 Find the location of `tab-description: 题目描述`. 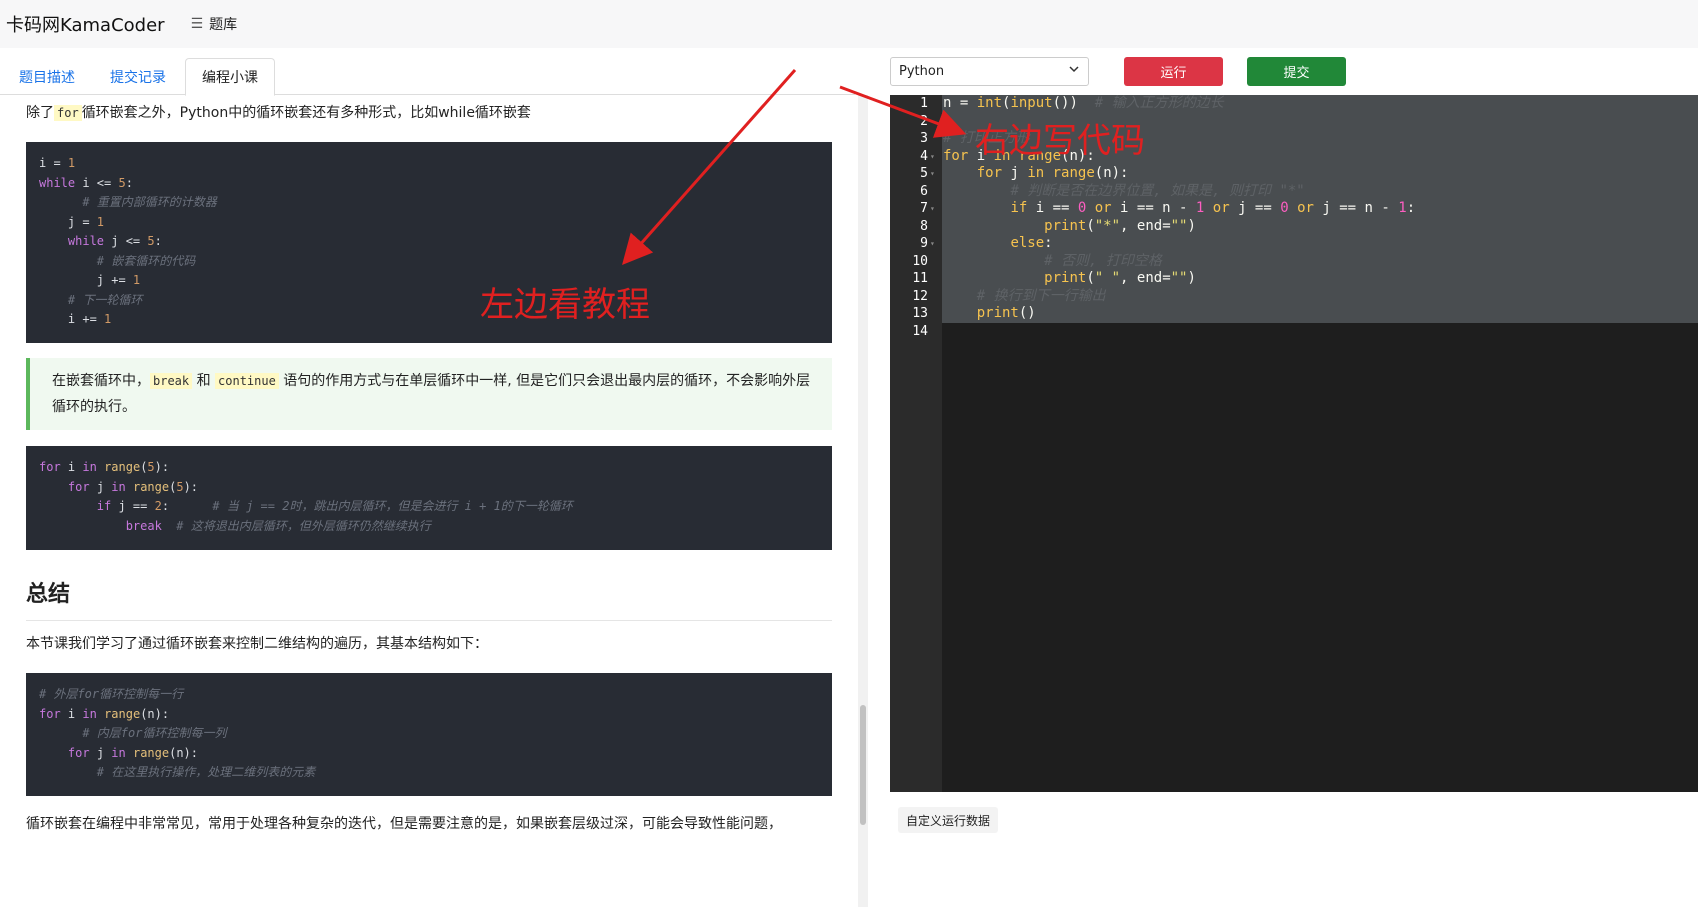

tab-description: 题目描述 is located at coordinates (47, 76).